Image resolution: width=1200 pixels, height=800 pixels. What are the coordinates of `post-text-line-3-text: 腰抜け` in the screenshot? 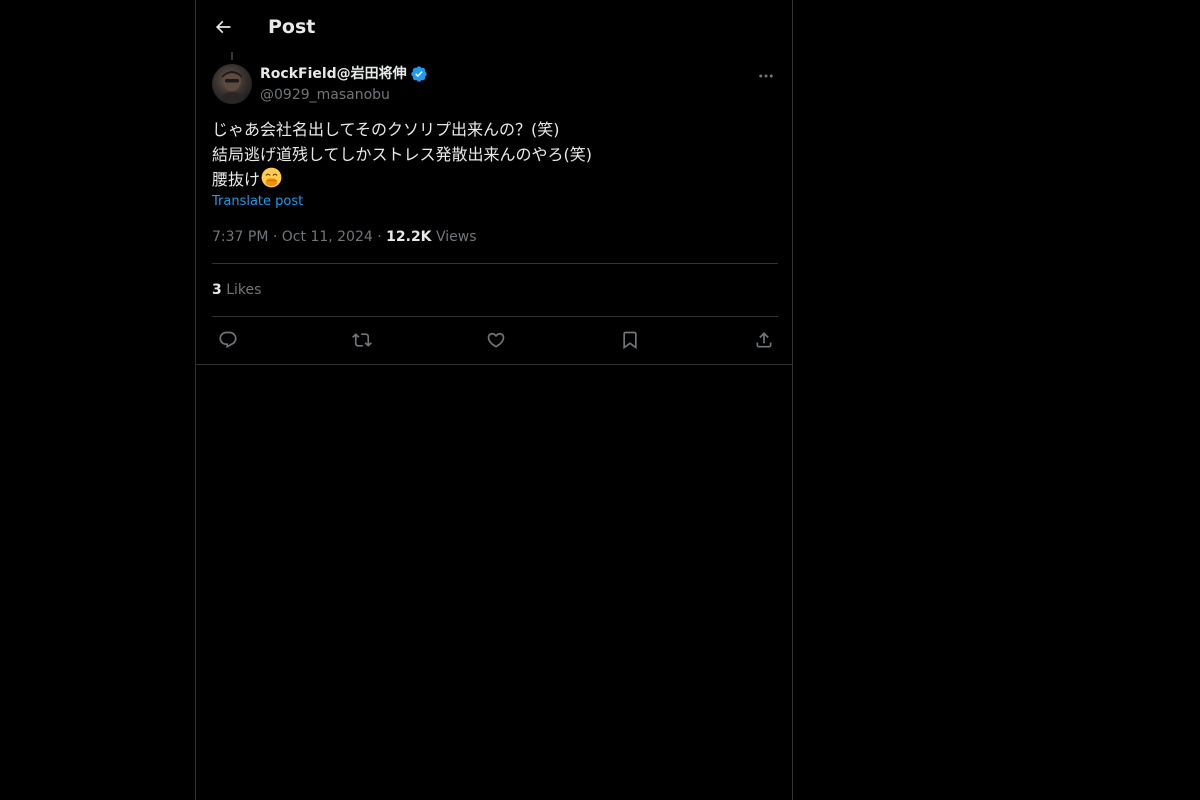 It's located at (236, 179).